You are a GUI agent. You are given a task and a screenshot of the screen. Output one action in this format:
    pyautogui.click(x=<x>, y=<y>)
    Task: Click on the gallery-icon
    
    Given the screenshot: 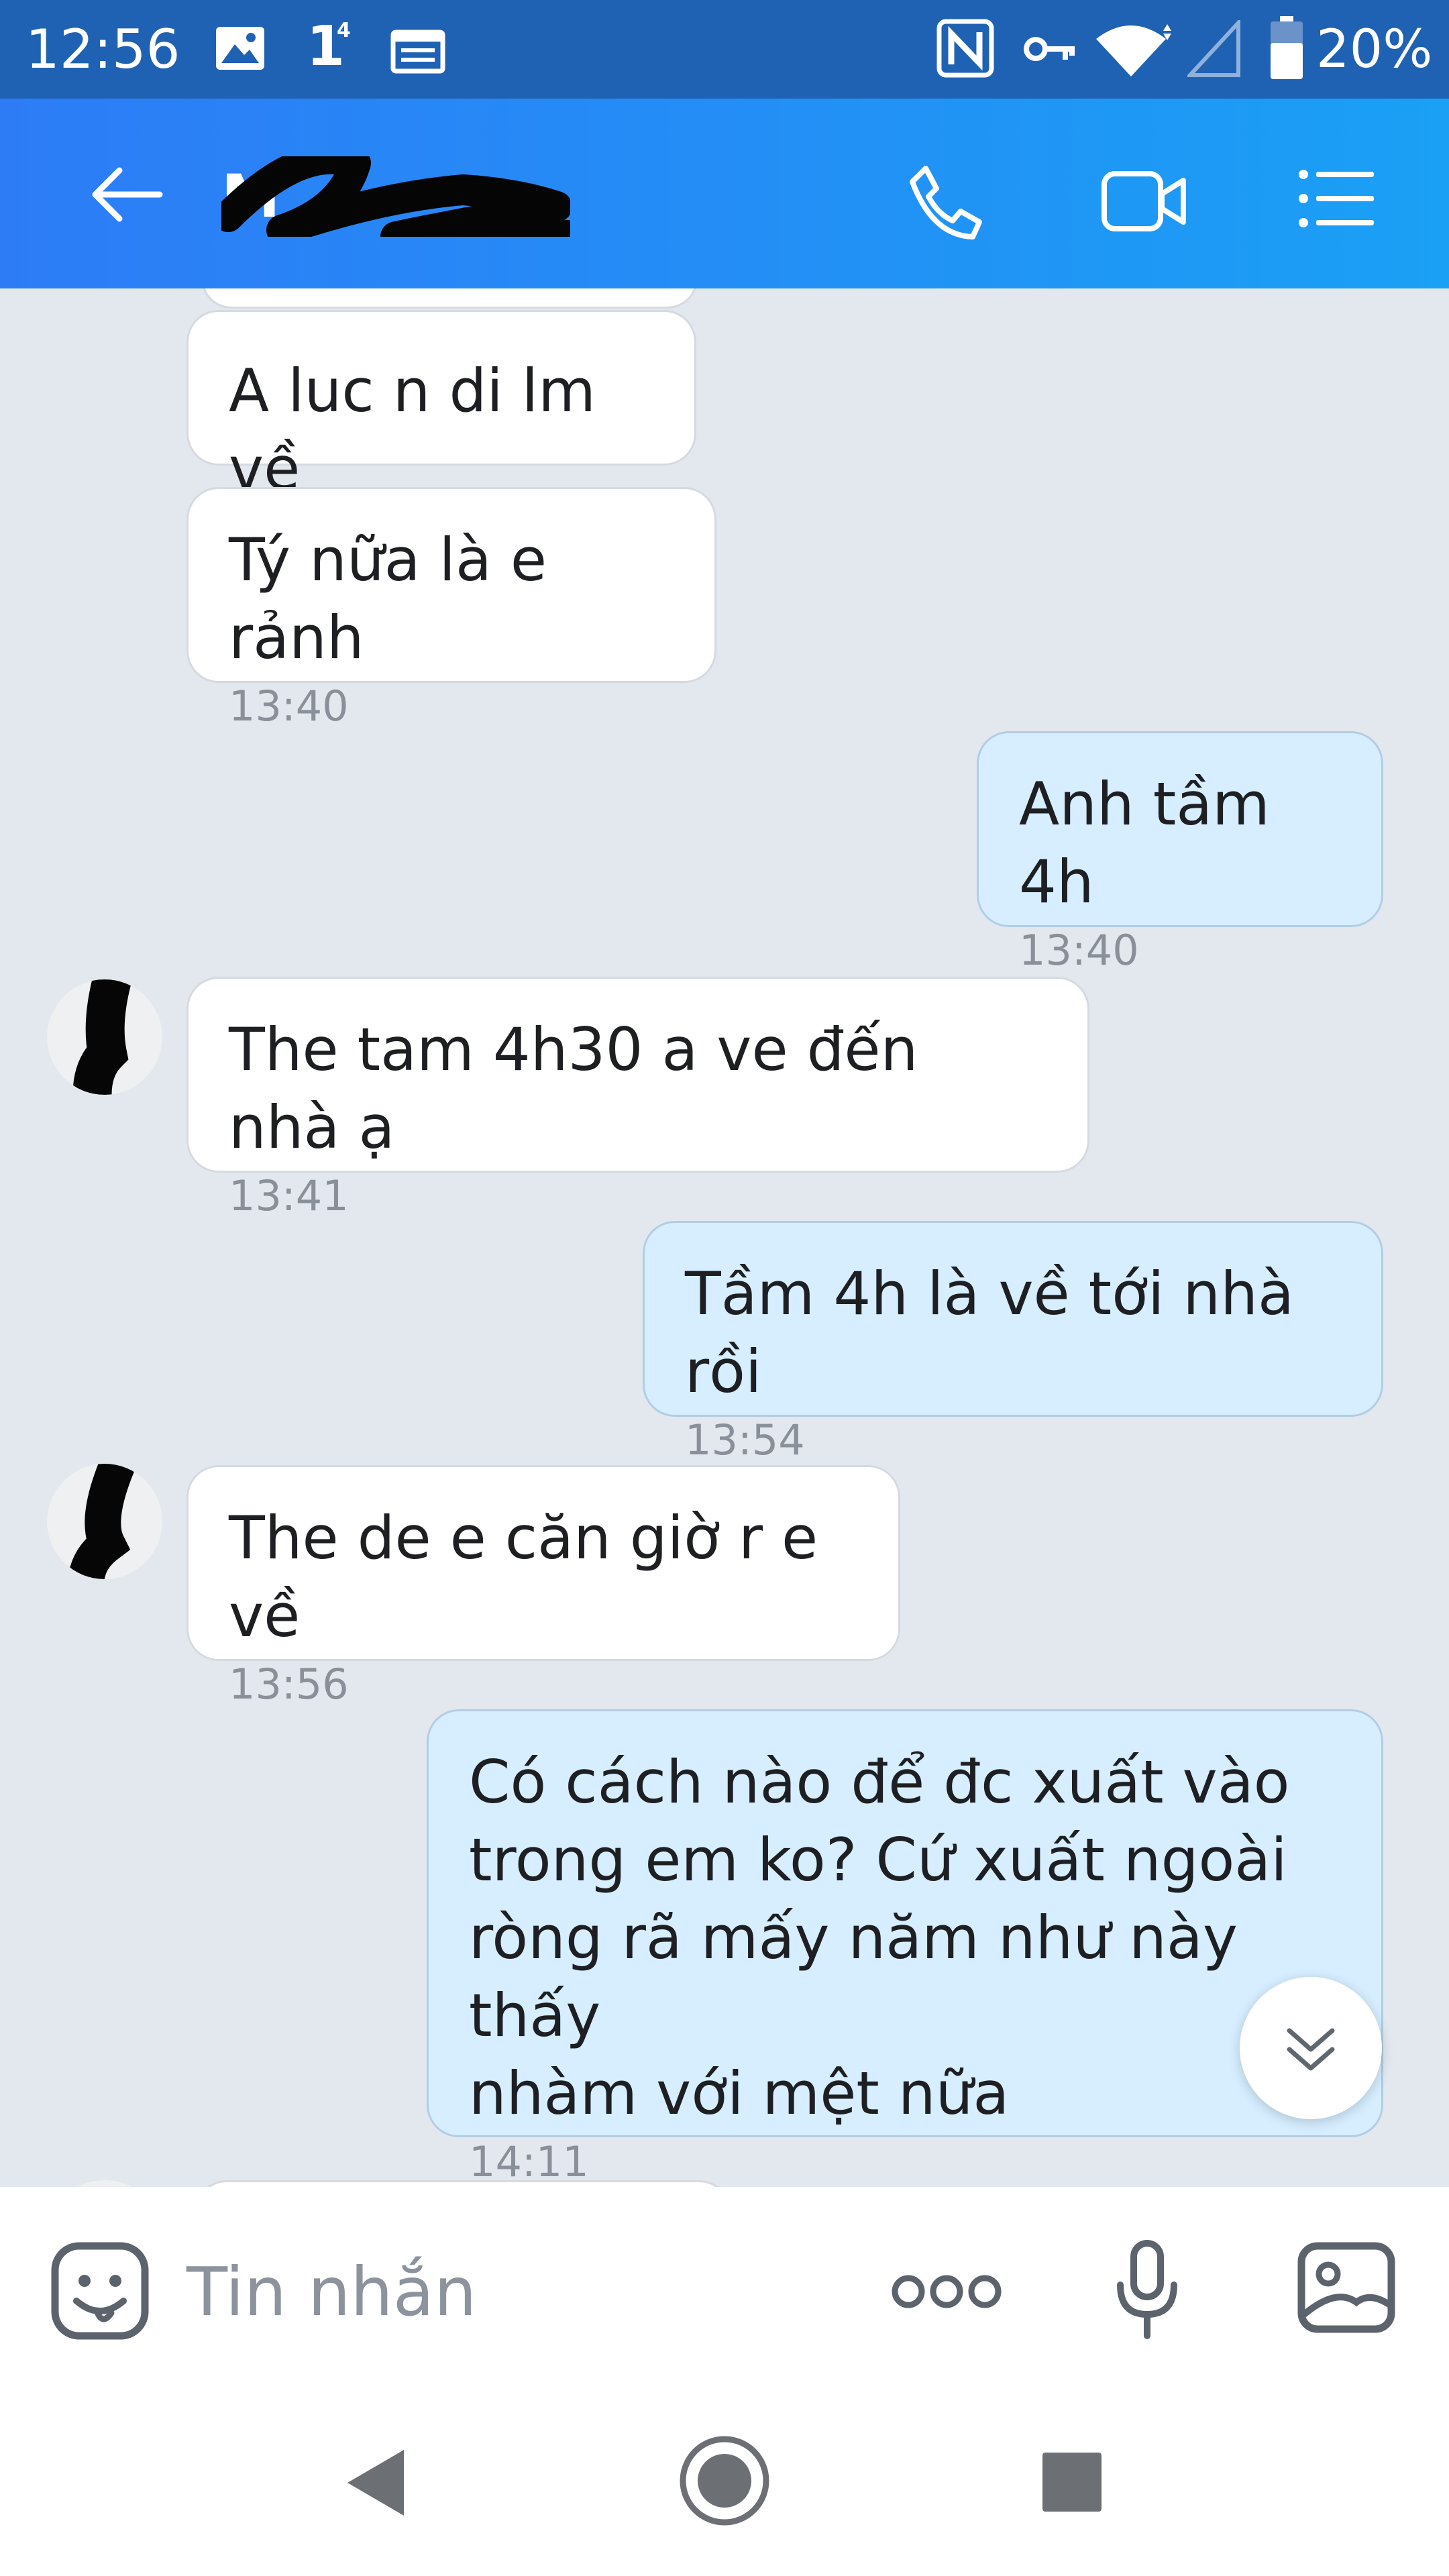 What is the action you would take?
    pyautogui.click(x=1346, y=2287)
    